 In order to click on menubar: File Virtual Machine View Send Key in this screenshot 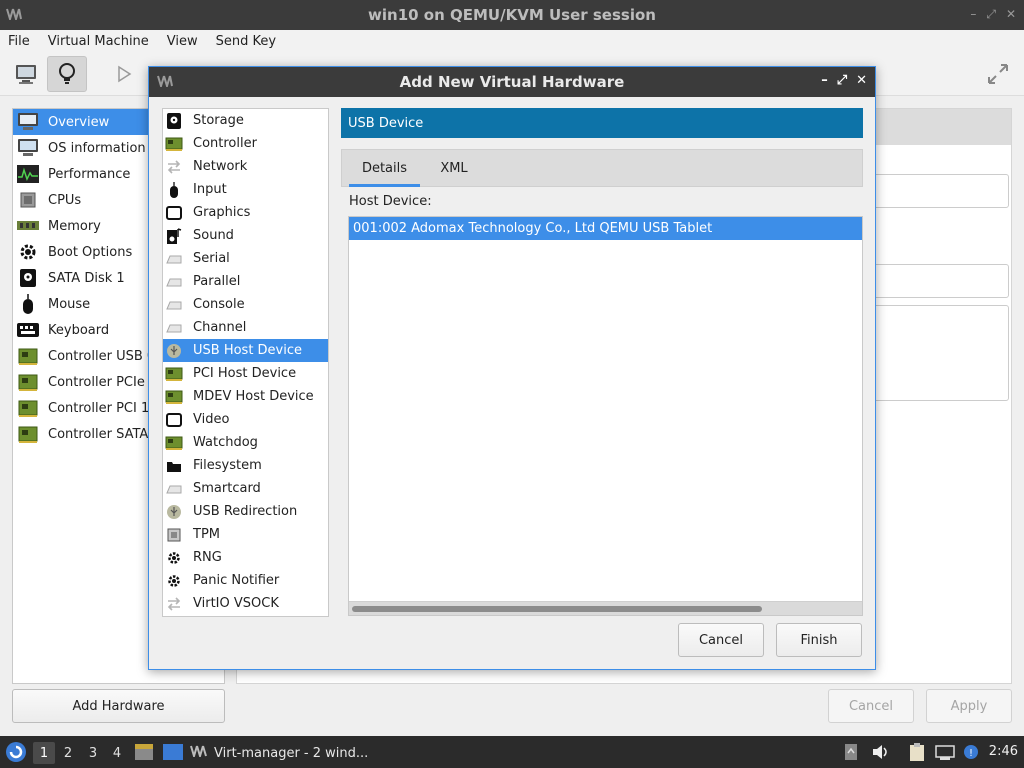, I will do `click(512, 41)`.